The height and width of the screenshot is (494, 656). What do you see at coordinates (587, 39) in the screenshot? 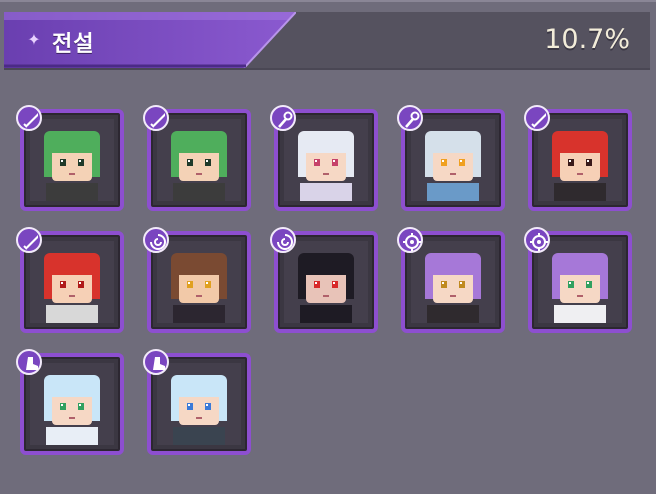
I see `completion-percent: 10.7%` at bounding box center [587, 39].